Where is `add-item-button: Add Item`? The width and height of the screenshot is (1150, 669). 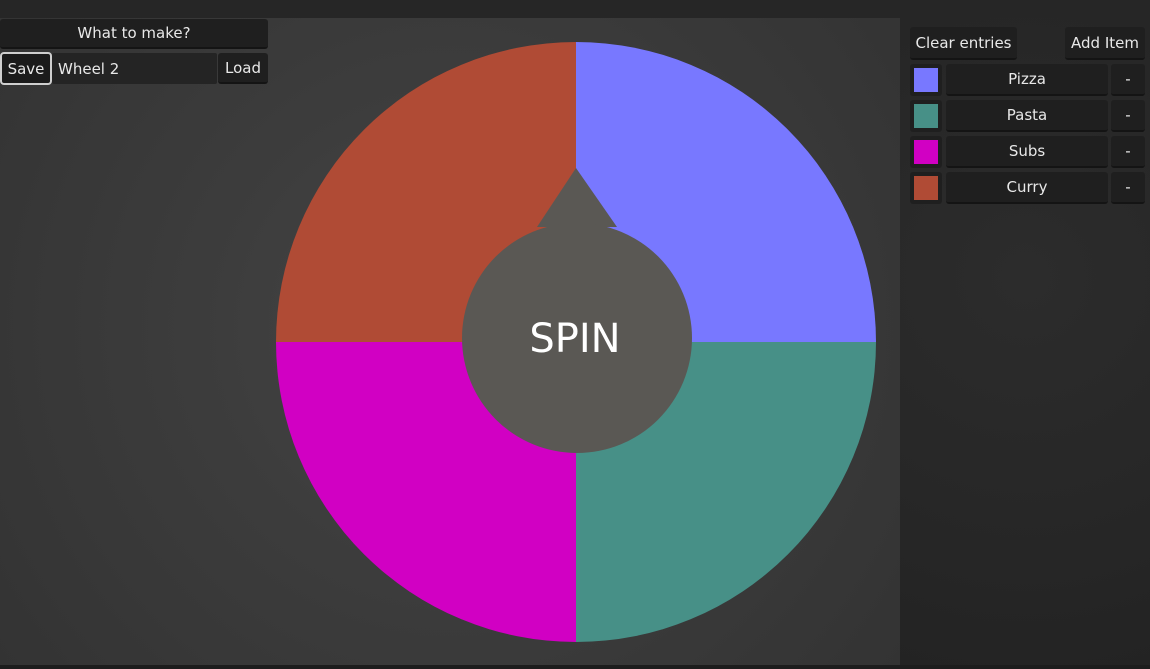
add-item-button: Add Item is located at coordinates (1105, 43).